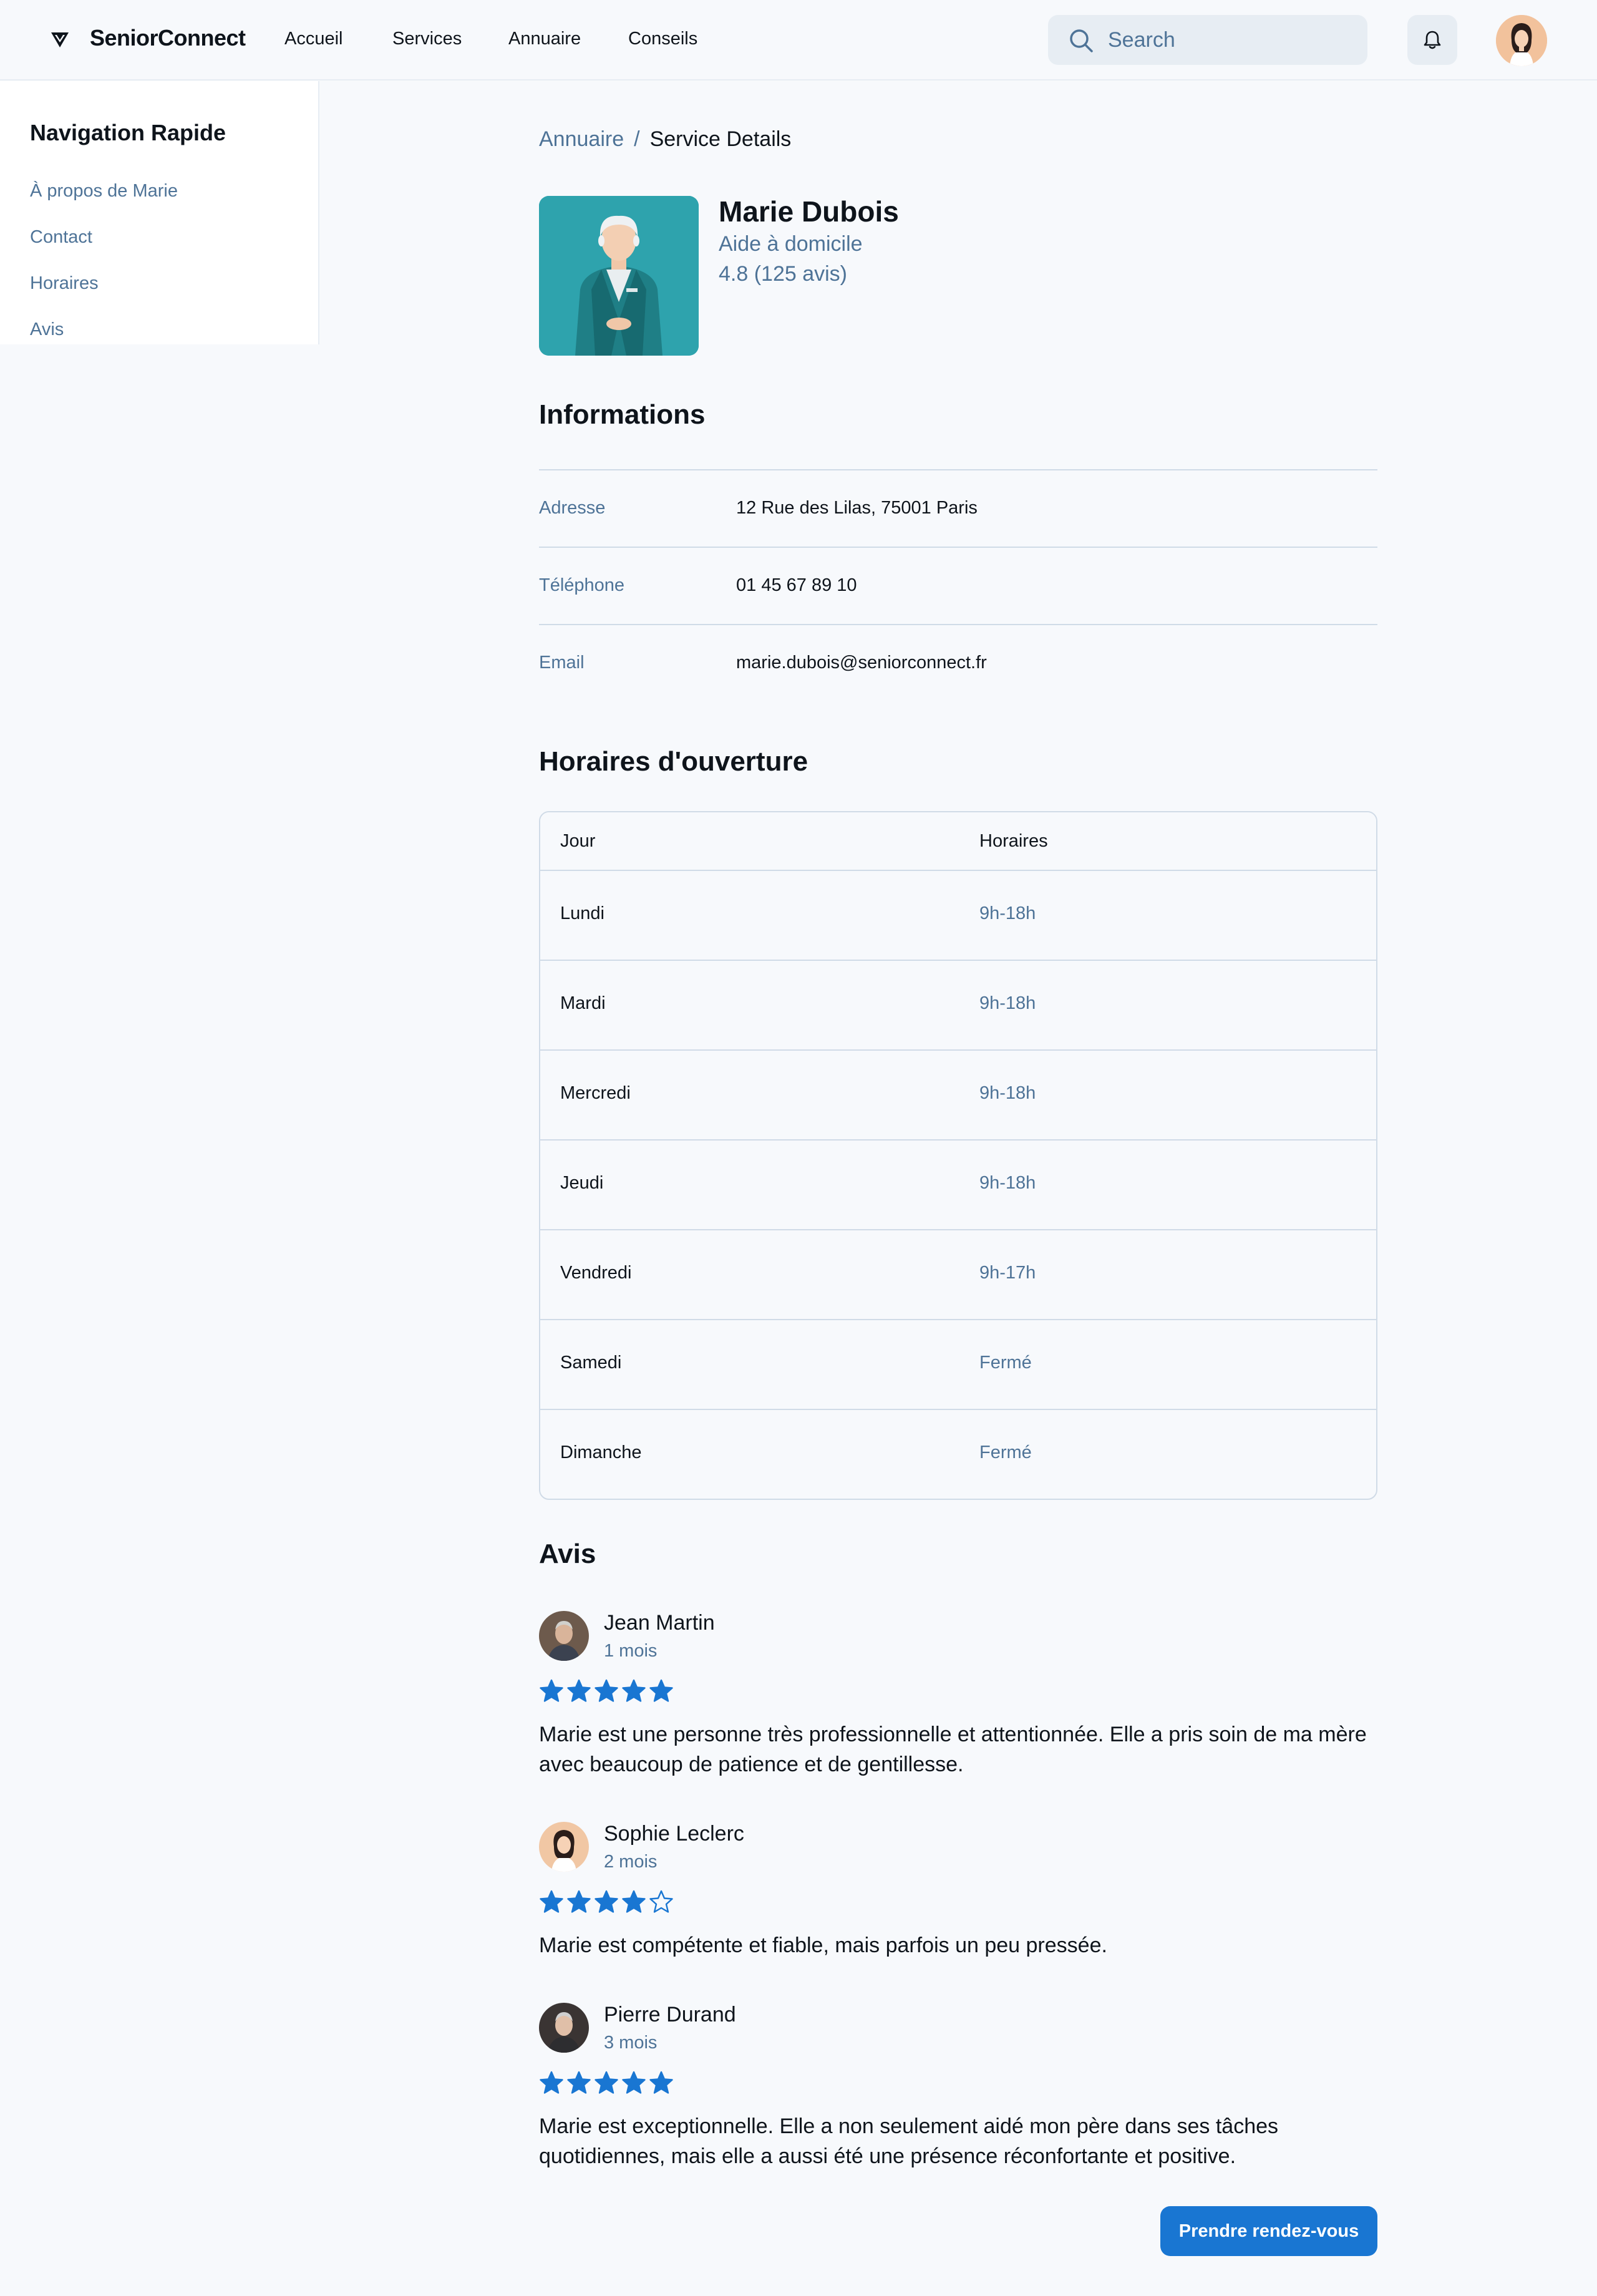 Image resolution: width=1597 pixels, height=2296 pixels. Describe the element at coordinates (64, 283) in the screenshot. I see `sidebar-item-hours: Horaires` at that location.